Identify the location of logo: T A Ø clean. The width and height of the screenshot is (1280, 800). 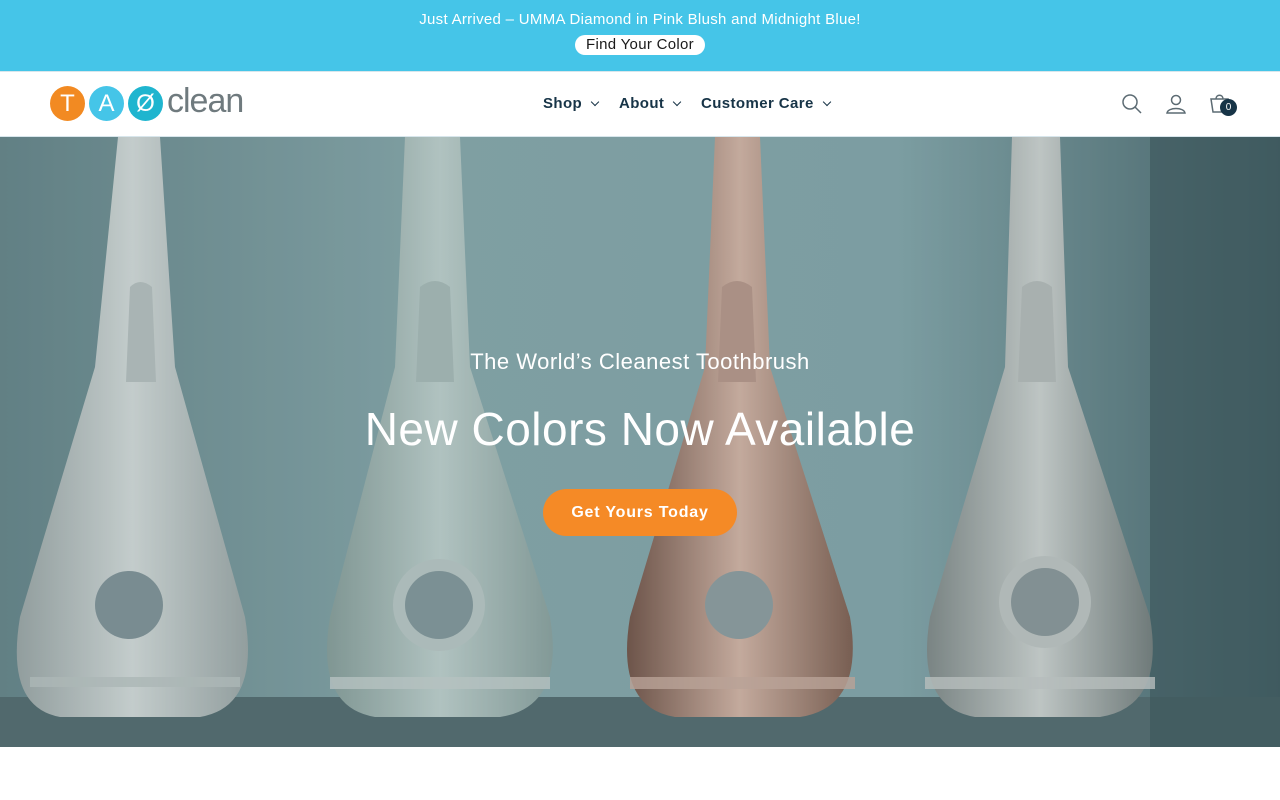
(155, 103).